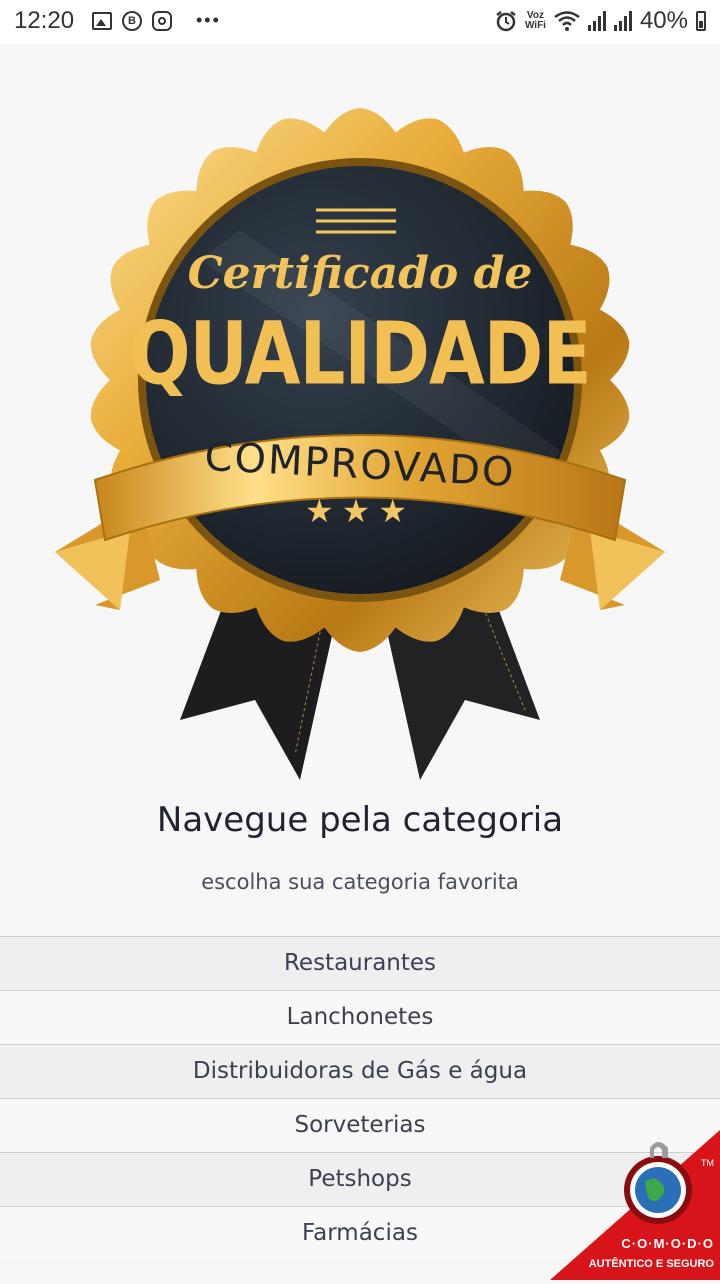  Describe the element at coordinates (360, 353) in the screenshot. I see `badge-line2: QUALIDADE` at that location.